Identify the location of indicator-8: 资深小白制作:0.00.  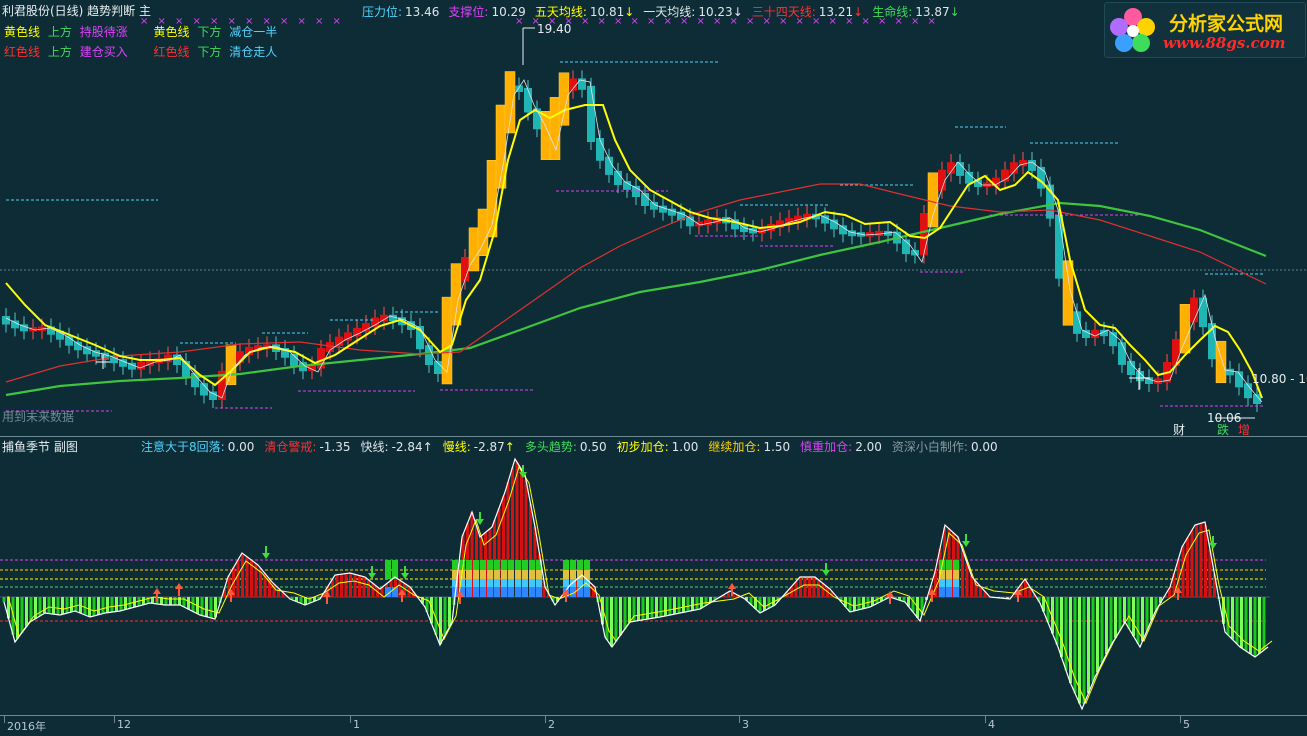
(945, 447).